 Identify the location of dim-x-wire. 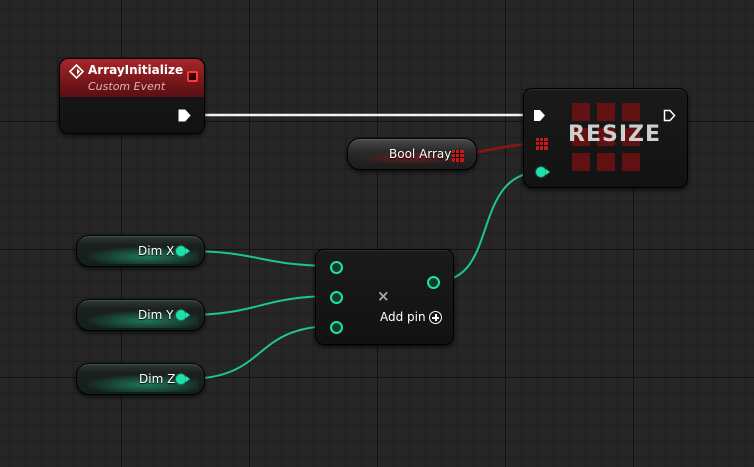
(260, 258).